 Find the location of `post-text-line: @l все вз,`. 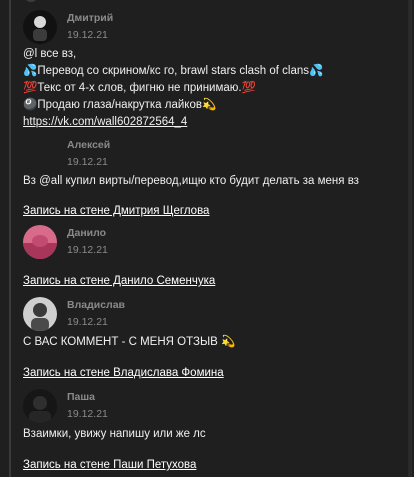

post-text-line: @l все вз, is located at coordinates (50, 54).